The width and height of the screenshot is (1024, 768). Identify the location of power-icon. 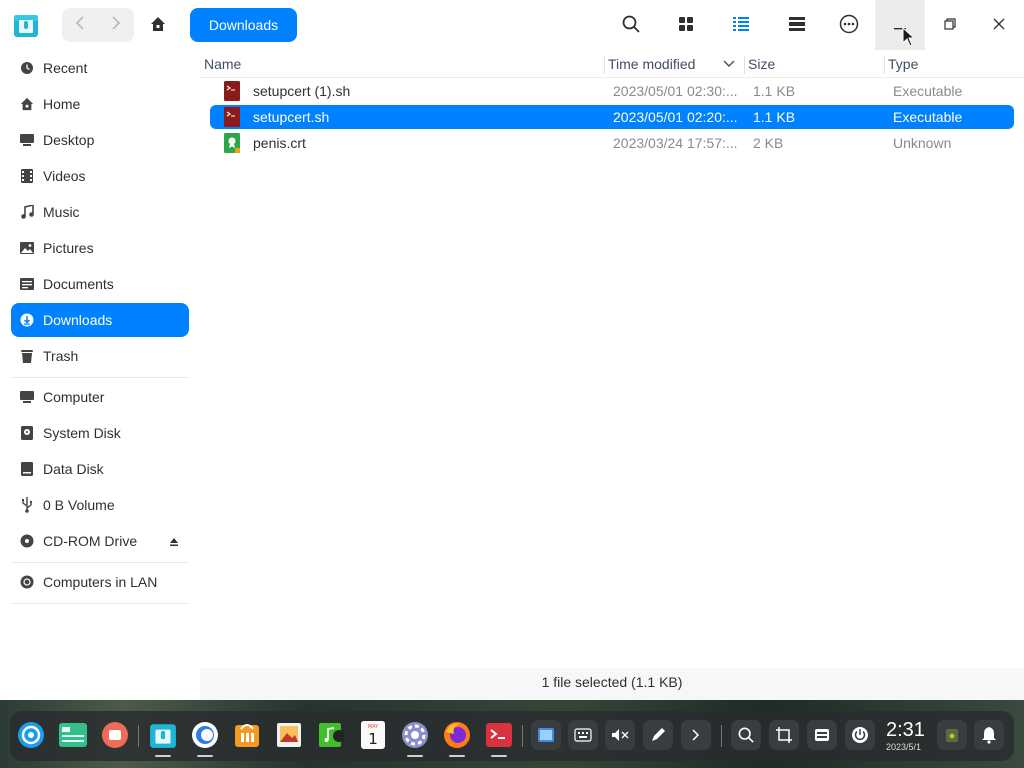
(860, 735).